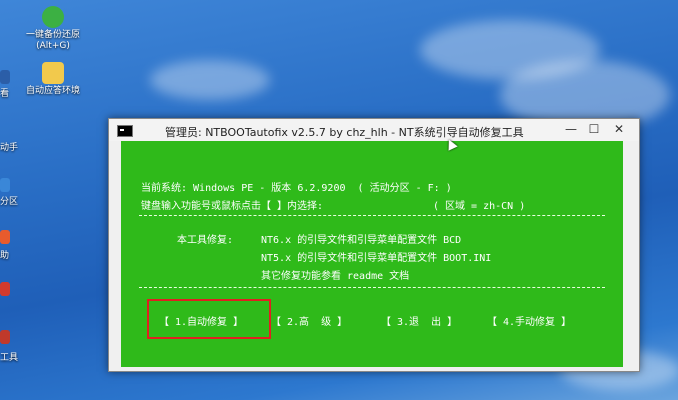 The height and width of the screenshot is (400, 678). What do you see at coordinates (53, 29) in the screenshot?
I see `desktop-icon-backup: 一键备份还原 (Alt+G)` at bounding box center [53, 29].